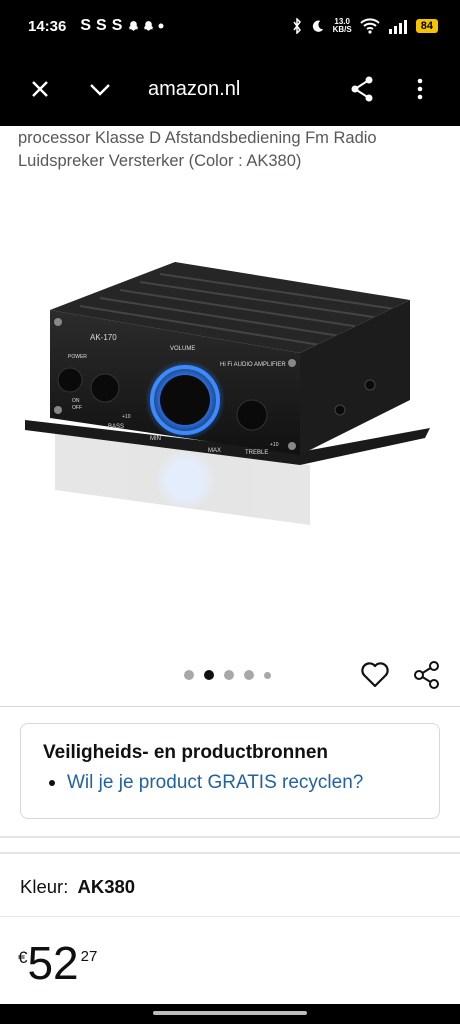  Describe the element at coordinates (185, 400) in the screenshot. I see `volume-knob` at that location.